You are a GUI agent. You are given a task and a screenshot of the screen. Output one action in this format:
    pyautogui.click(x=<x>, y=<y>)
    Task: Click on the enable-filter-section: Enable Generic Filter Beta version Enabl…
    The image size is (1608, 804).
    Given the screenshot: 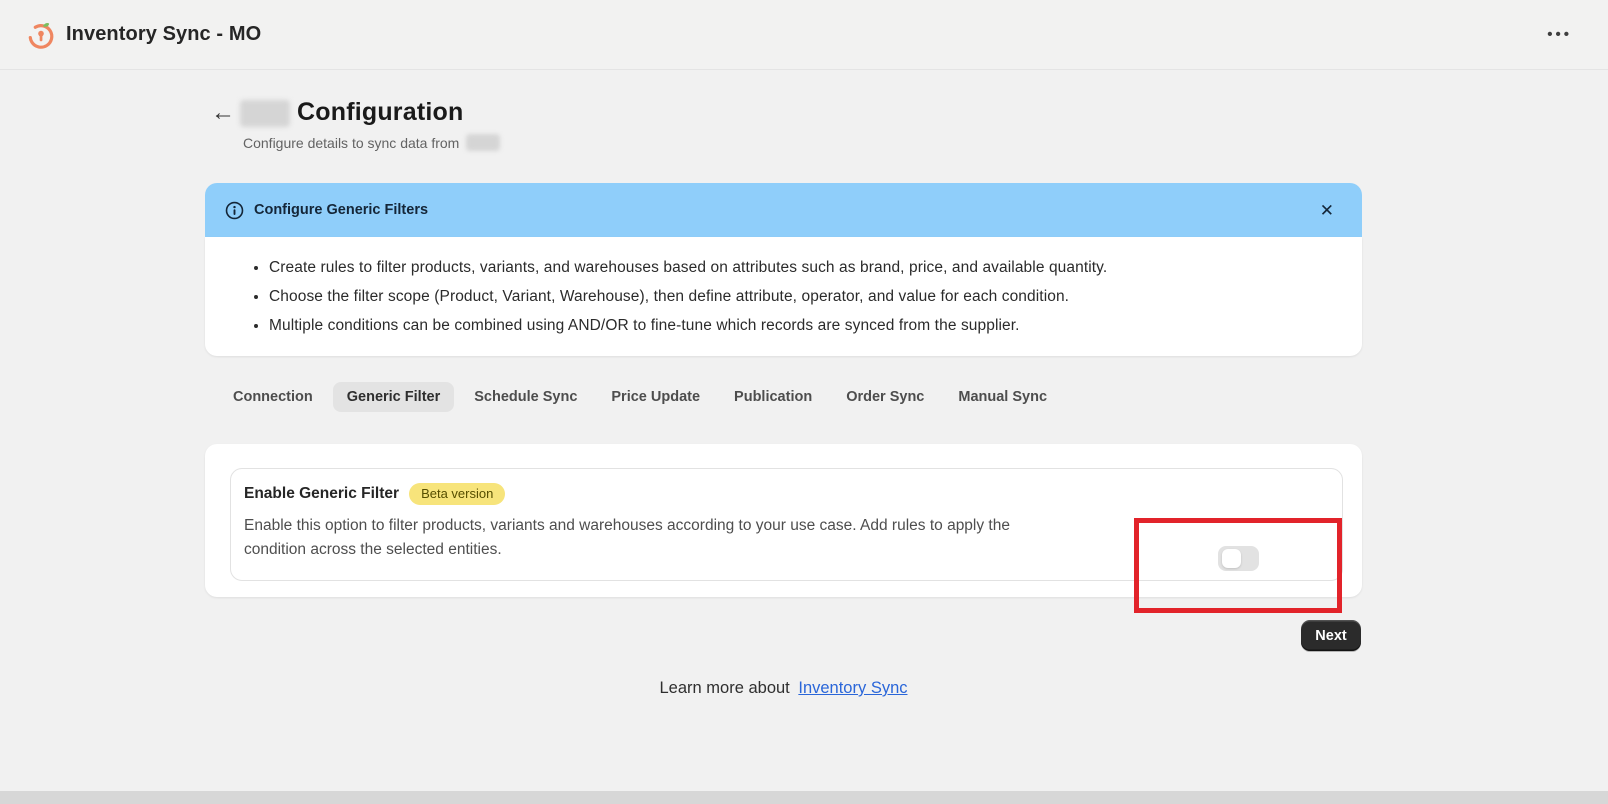 What is the action you would take?
    pyautogui.click(x=786, y=540)
    